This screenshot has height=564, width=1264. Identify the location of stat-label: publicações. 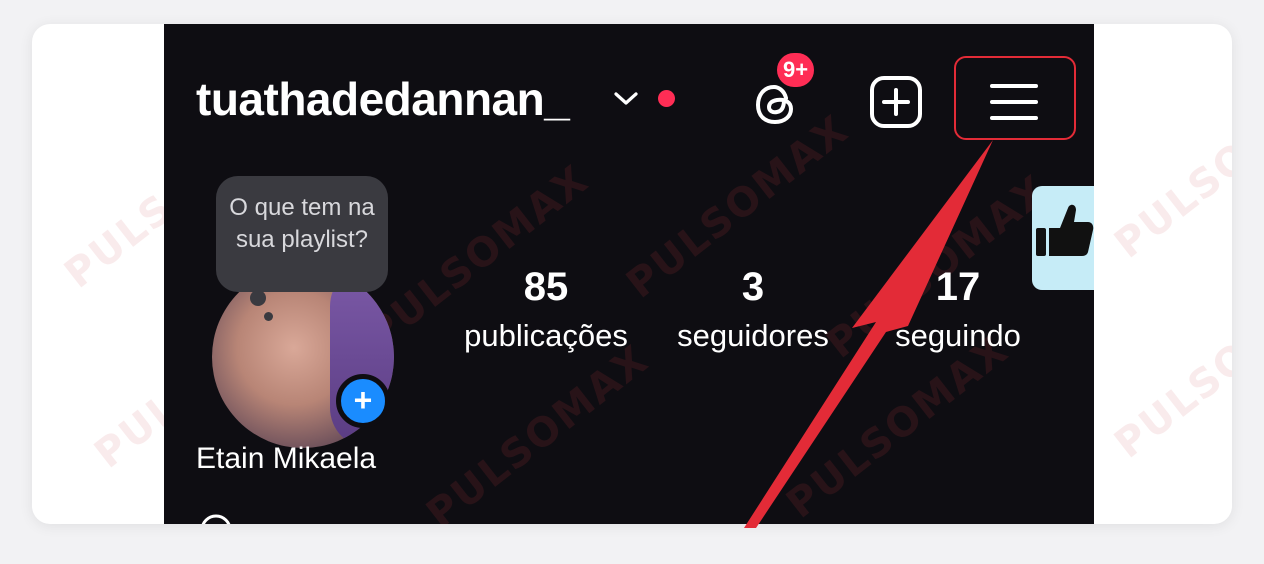
(546, 335).